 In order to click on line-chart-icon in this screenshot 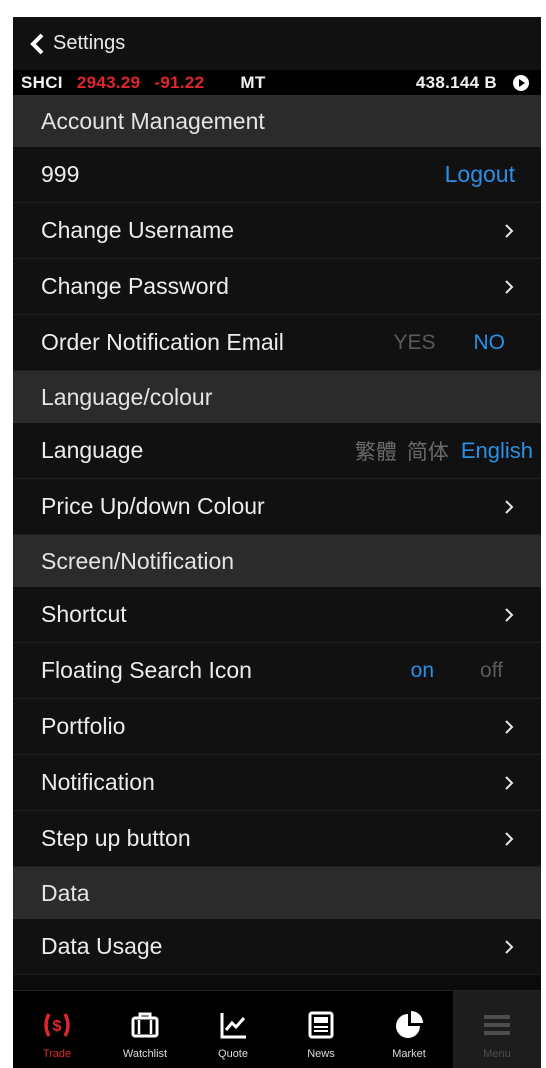, I will do `click(233, 1026)`.